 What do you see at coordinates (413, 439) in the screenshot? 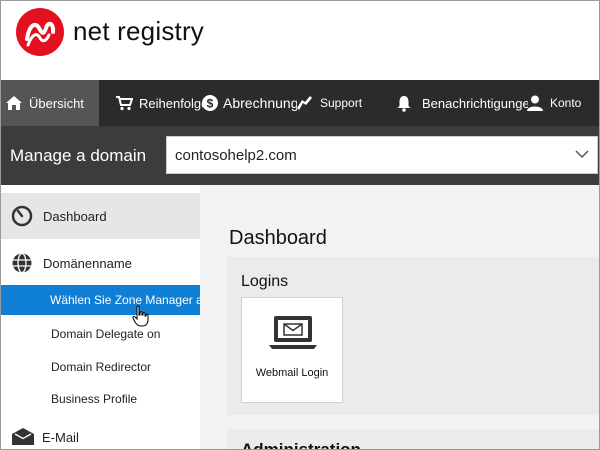
I see `administration-panel: Administration` at bounding box center [413, 439].